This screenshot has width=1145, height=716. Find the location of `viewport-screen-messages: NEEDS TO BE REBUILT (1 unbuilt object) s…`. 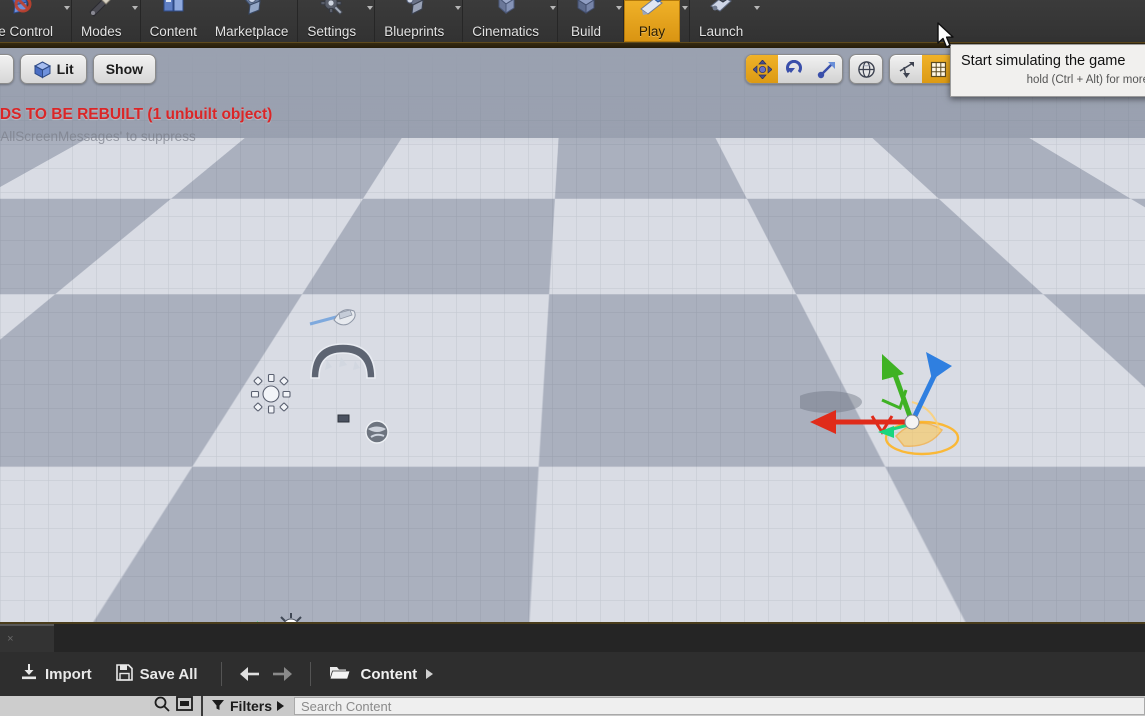

viewport-screen-messages: NEEDS TO BE REBUILT (1 unbuilt object) s… is located at coordinates (136, 126).